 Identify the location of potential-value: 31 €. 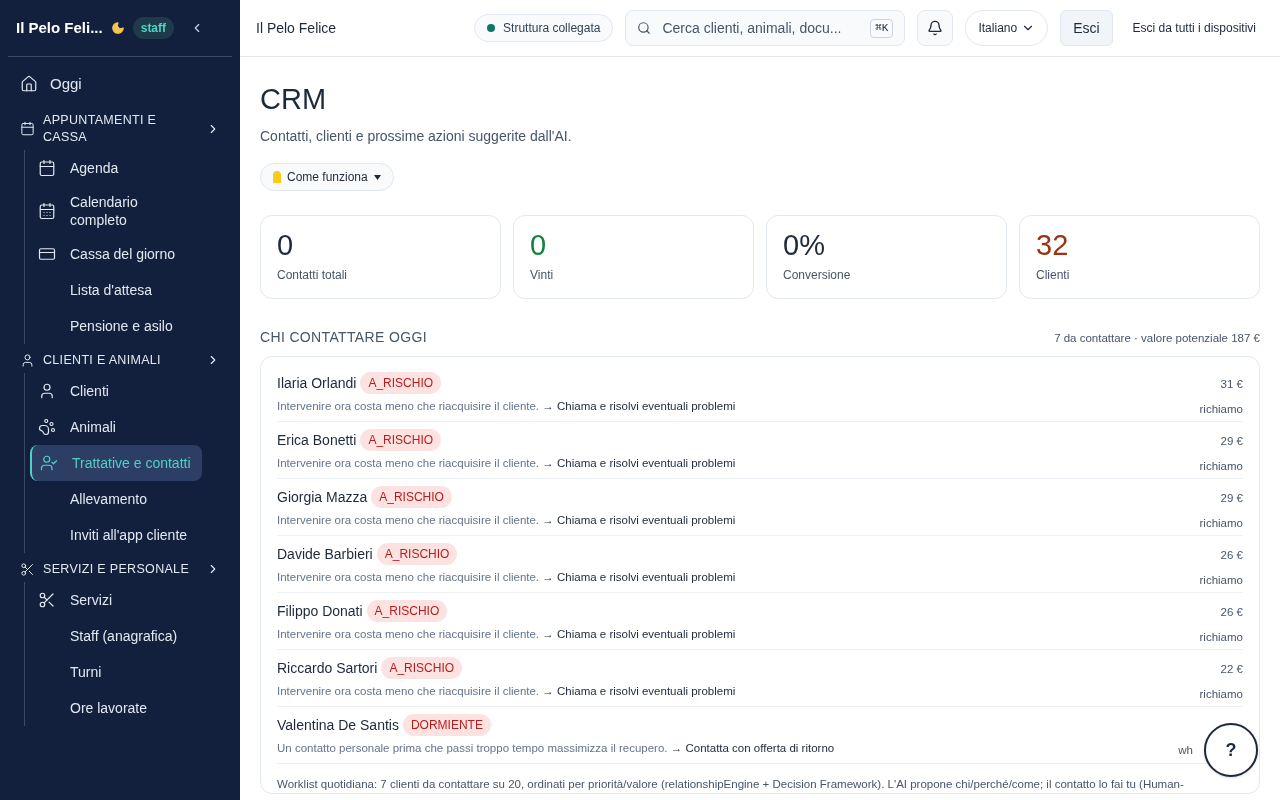
(1231, 384).